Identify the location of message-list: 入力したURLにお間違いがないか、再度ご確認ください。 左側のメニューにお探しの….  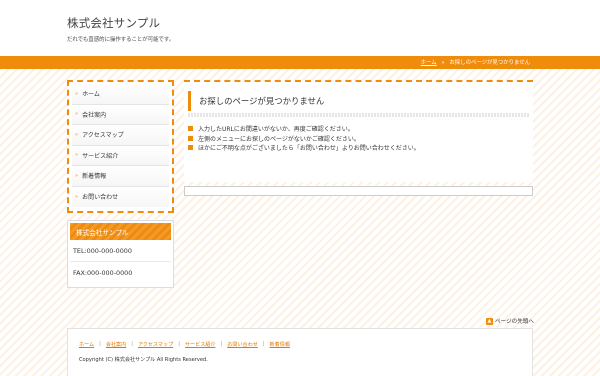
(304, 138).